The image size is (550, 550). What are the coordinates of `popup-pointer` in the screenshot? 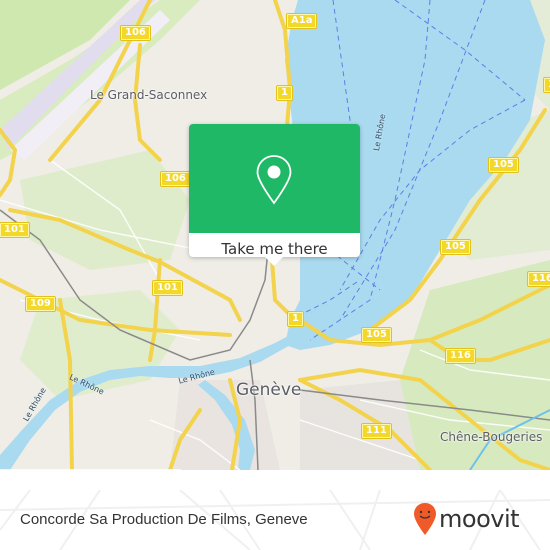 It's located at (274, 261).